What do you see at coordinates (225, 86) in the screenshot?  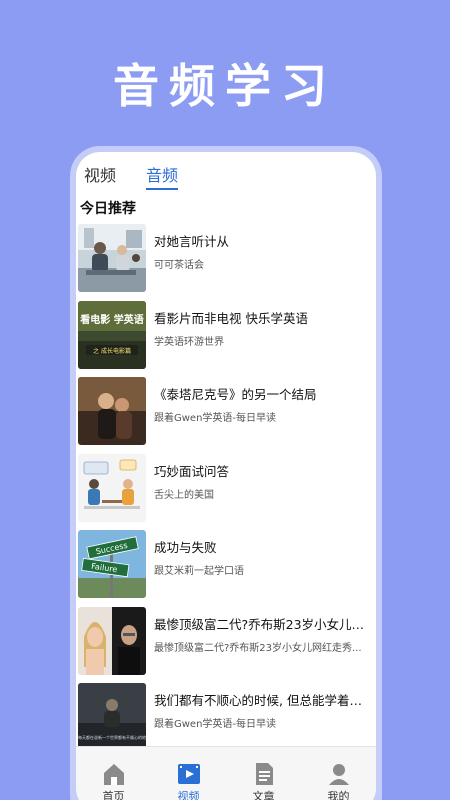 I see `hero-title: 音频学习` at bounding box center [225, 86].